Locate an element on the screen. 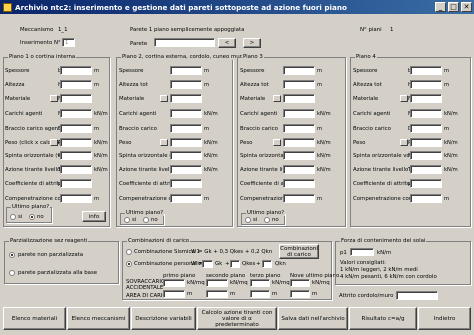 The height and width of the screenshot is (335, 474). ultimo-piano-2-label: Ultimo piano? is located at coordinates (145, 213).